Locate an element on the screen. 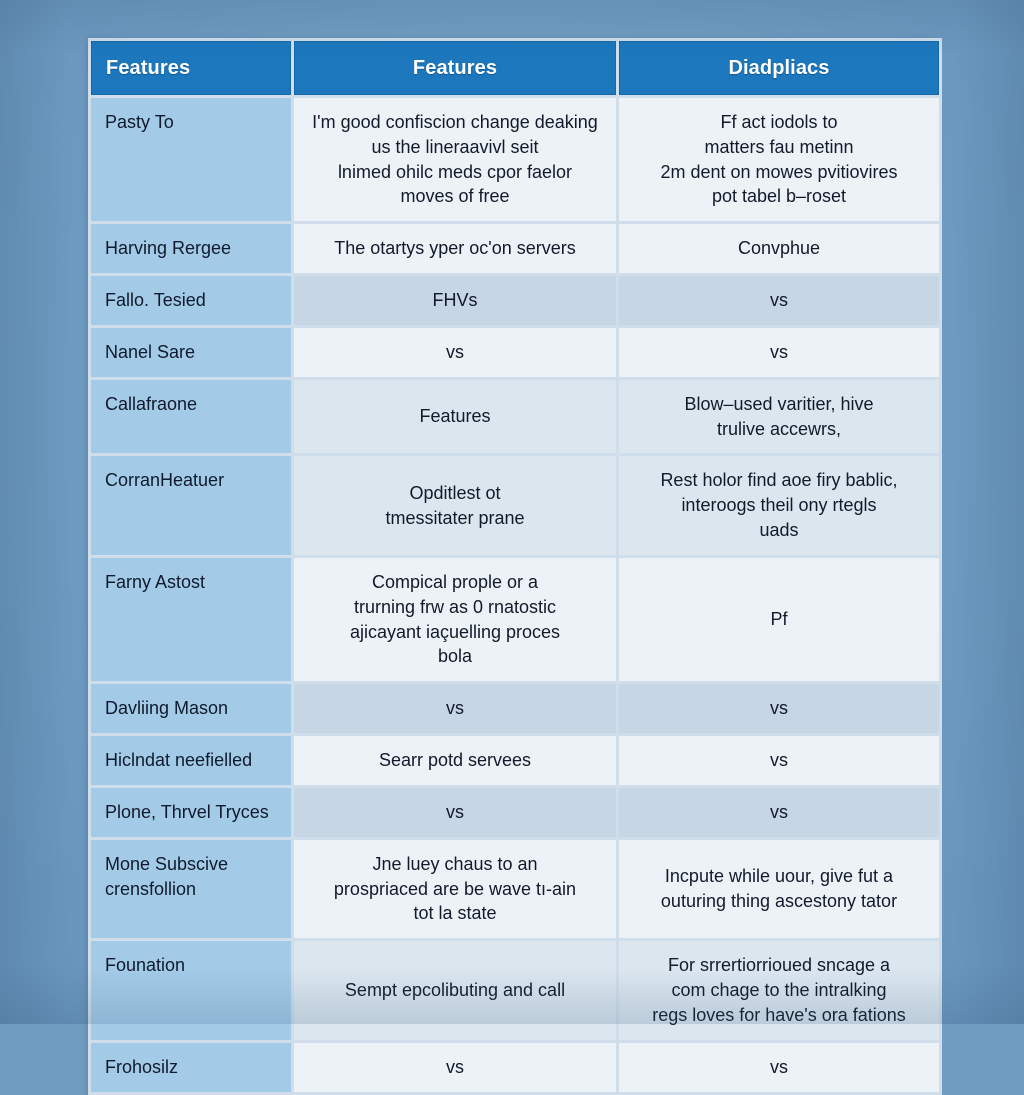 Image resolution: width=1024 pixels, height=1095 pixels. row-label-cell: Fallo. Tesied is located at coordinates (191, 300).